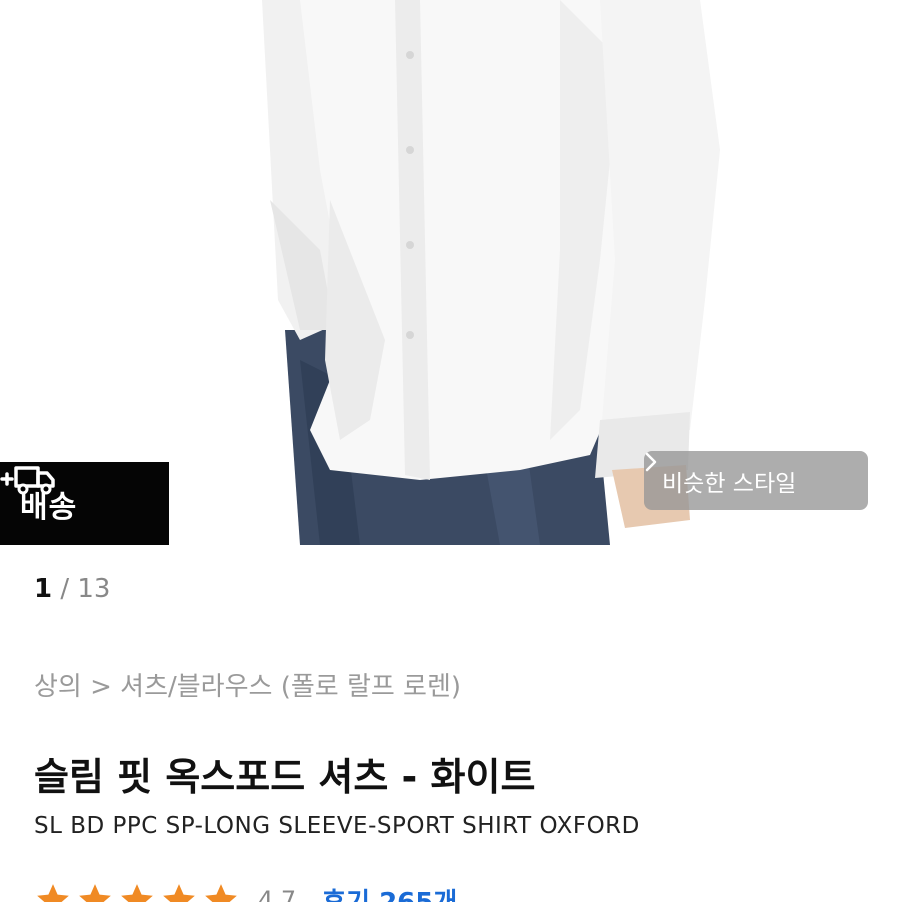 This screenshot has height=902, width=902. Describe the element at coordinates (43, 589) in the screenshot. I see `pager-current: 1` at that location.